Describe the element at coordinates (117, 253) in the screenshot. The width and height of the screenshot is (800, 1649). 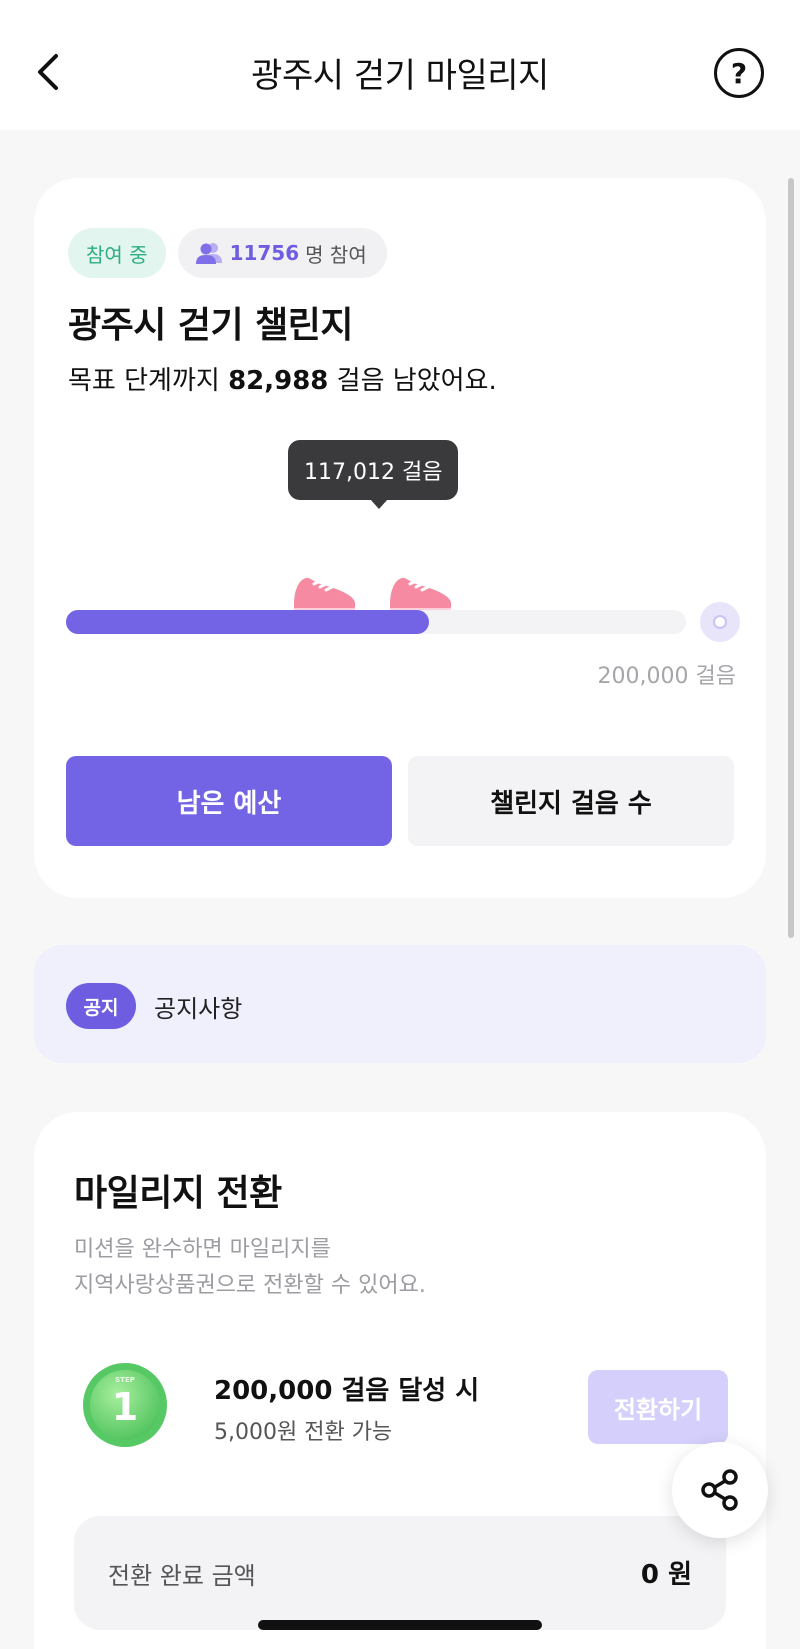
I see `status-badge: 참여 중` at that location.